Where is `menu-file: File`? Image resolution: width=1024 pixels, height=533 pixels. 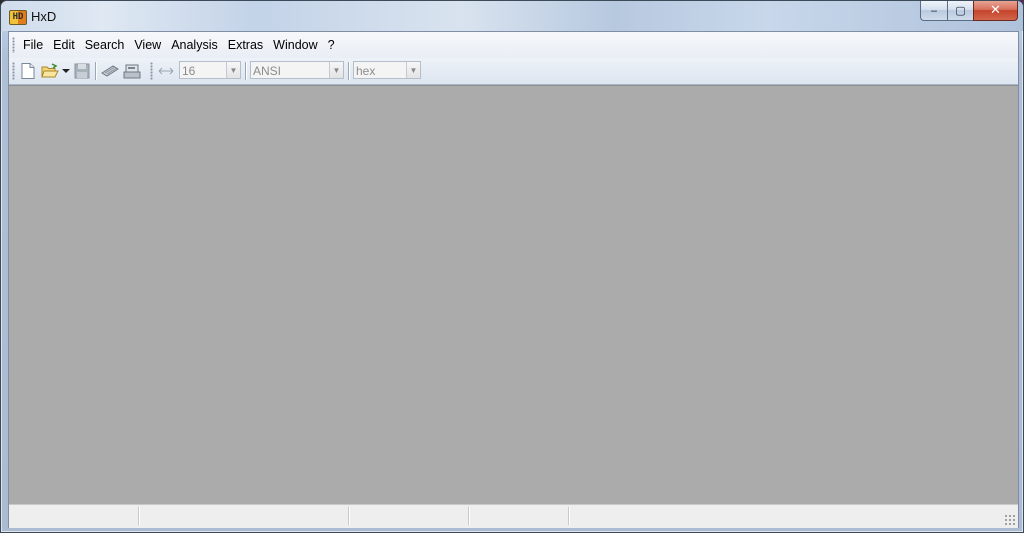
menu-file: File is located at coordinates (33, 45).